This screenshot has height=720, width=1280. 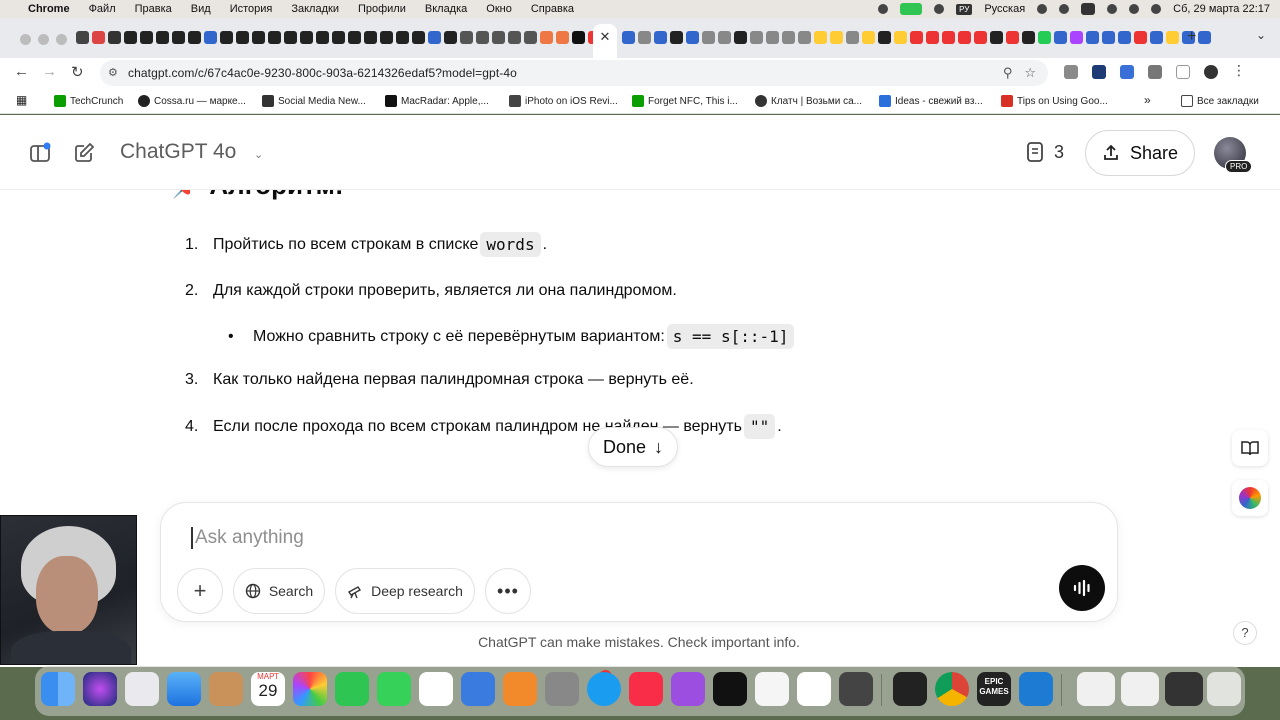 What do you see at coordinates (279, 591) in the screenshot?
I see `search-toggle-button: Search` at bounding box center [279, 591].